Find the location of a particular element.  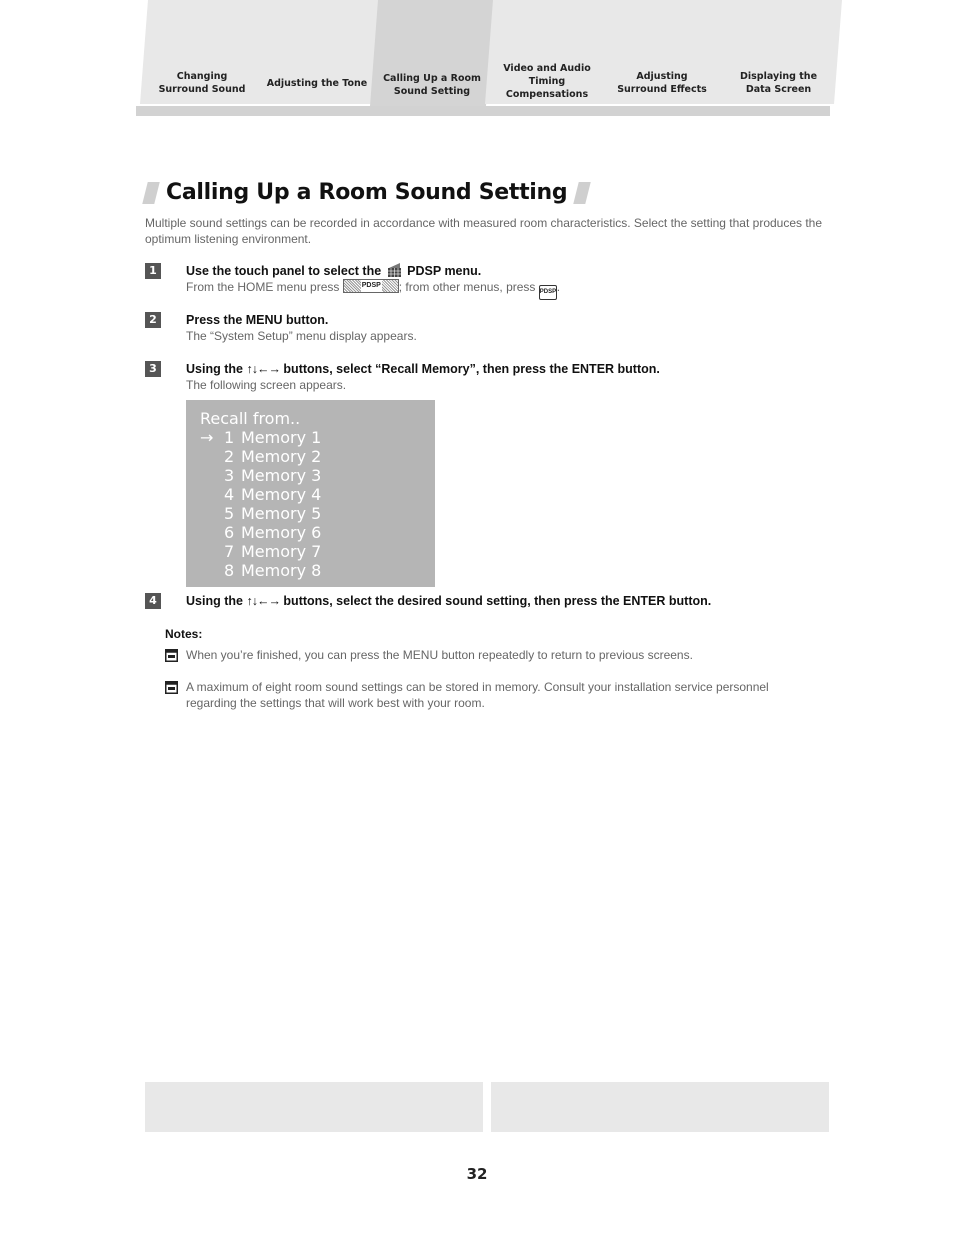

screen-title: Recall from.. is located at coordinates (250, 418).